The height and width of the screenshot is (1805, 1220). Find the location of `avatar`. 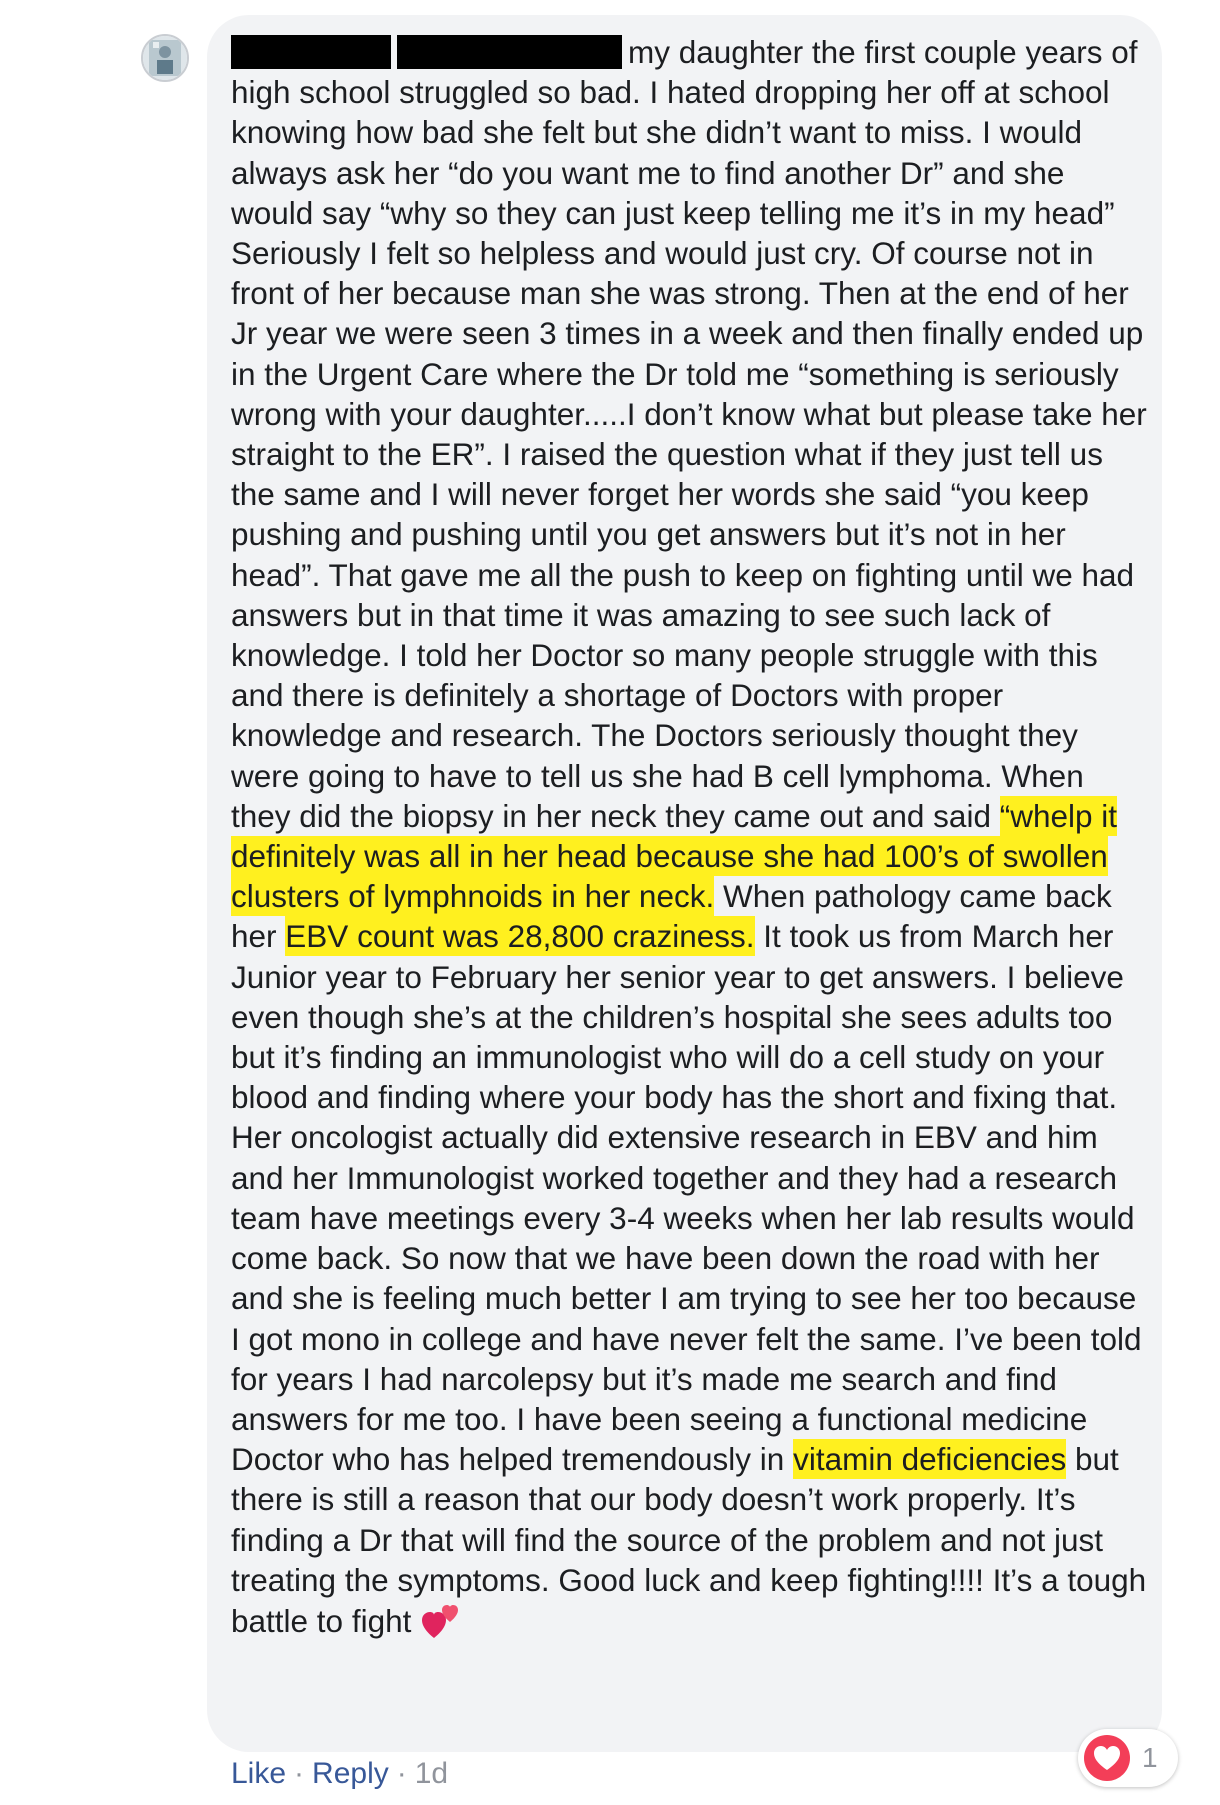

avatar is located at coordinates (165, 58).